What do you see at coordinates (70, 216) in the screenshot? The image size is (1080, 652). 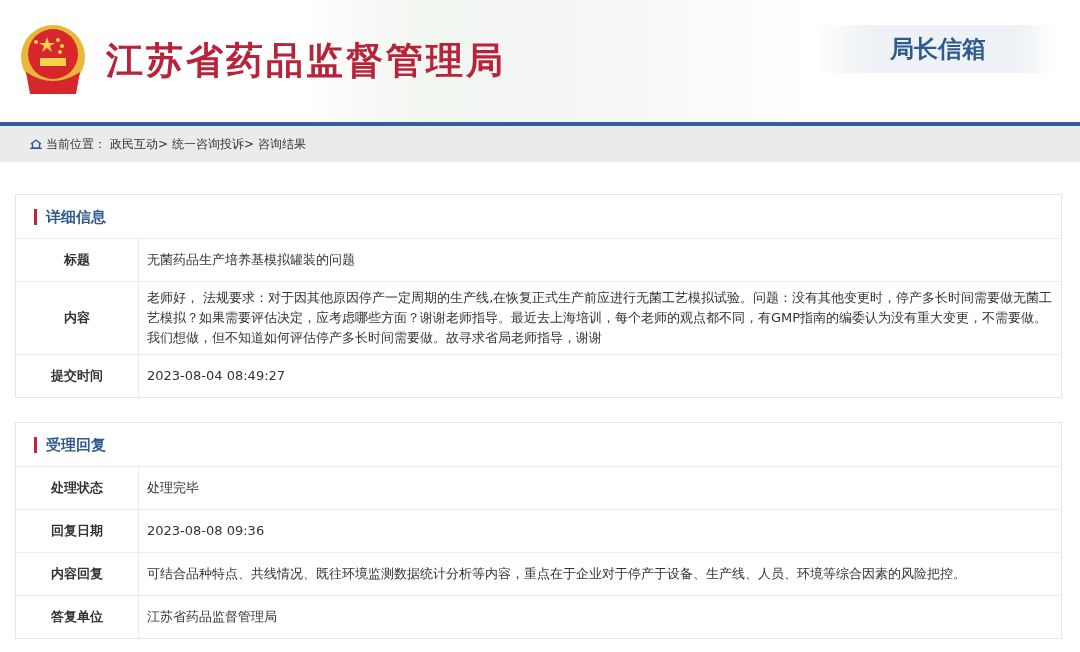 I see `section-heading: 详细信息` at bounding box center [70, 216].